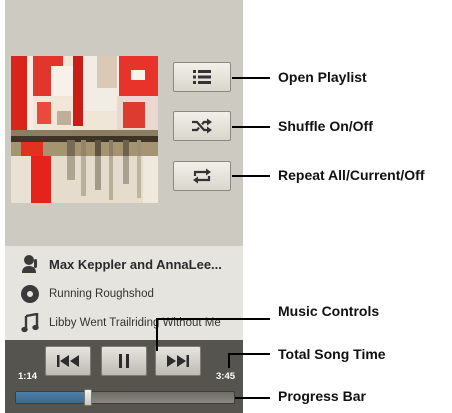 The height and width of the screenshot is (413, 452). Describe the element at coordinates (226, 376) in the screenshot. I see `total-time: 3:45` at that location.